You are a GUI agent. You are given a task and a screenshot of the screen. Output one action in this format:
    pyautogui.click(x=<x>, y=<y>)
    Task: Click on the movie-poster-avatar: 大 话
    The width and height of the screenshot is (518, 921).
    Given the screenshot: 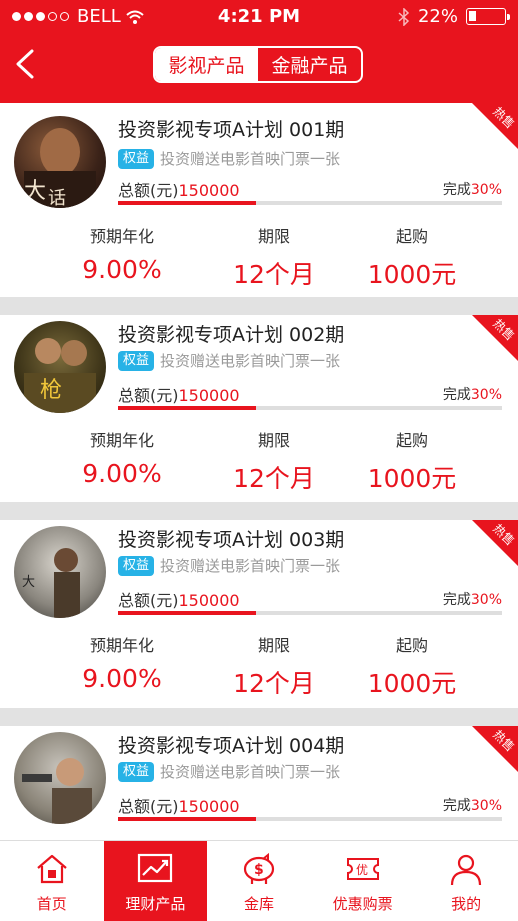 What is the action you would take?
    pyautogui.click(x=60, y=162)
    